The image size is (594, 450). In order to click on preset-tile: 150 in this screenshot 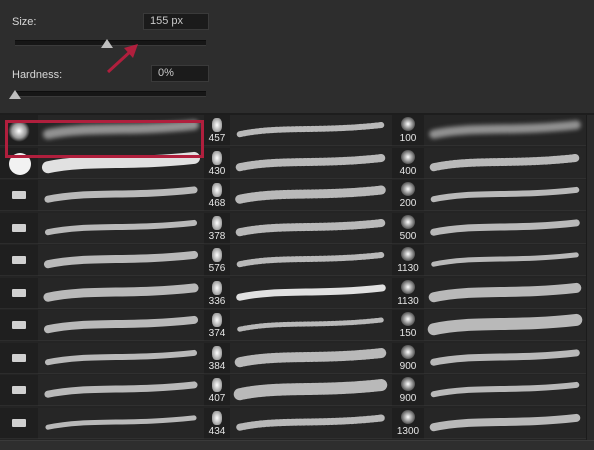, I will do `click(408, 325)`.